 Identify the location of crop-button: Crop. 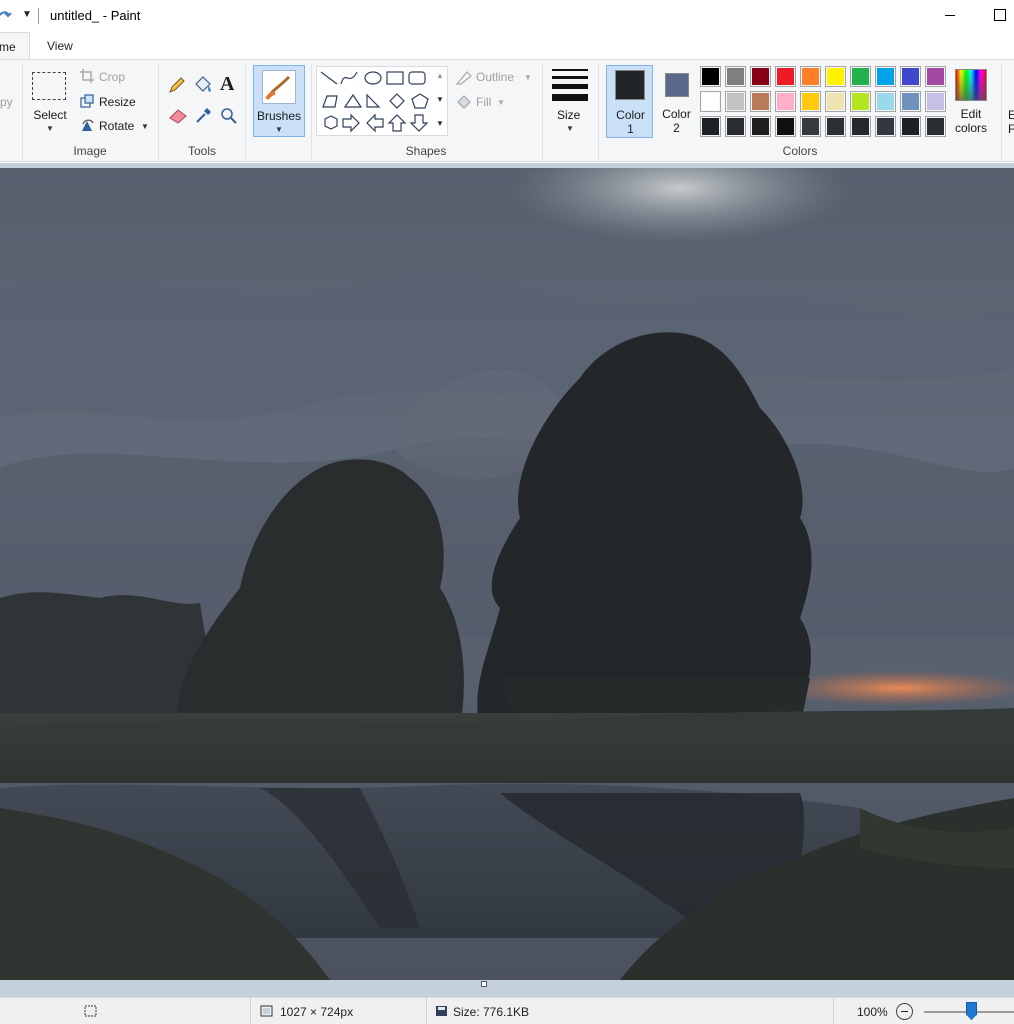
(112, 77).